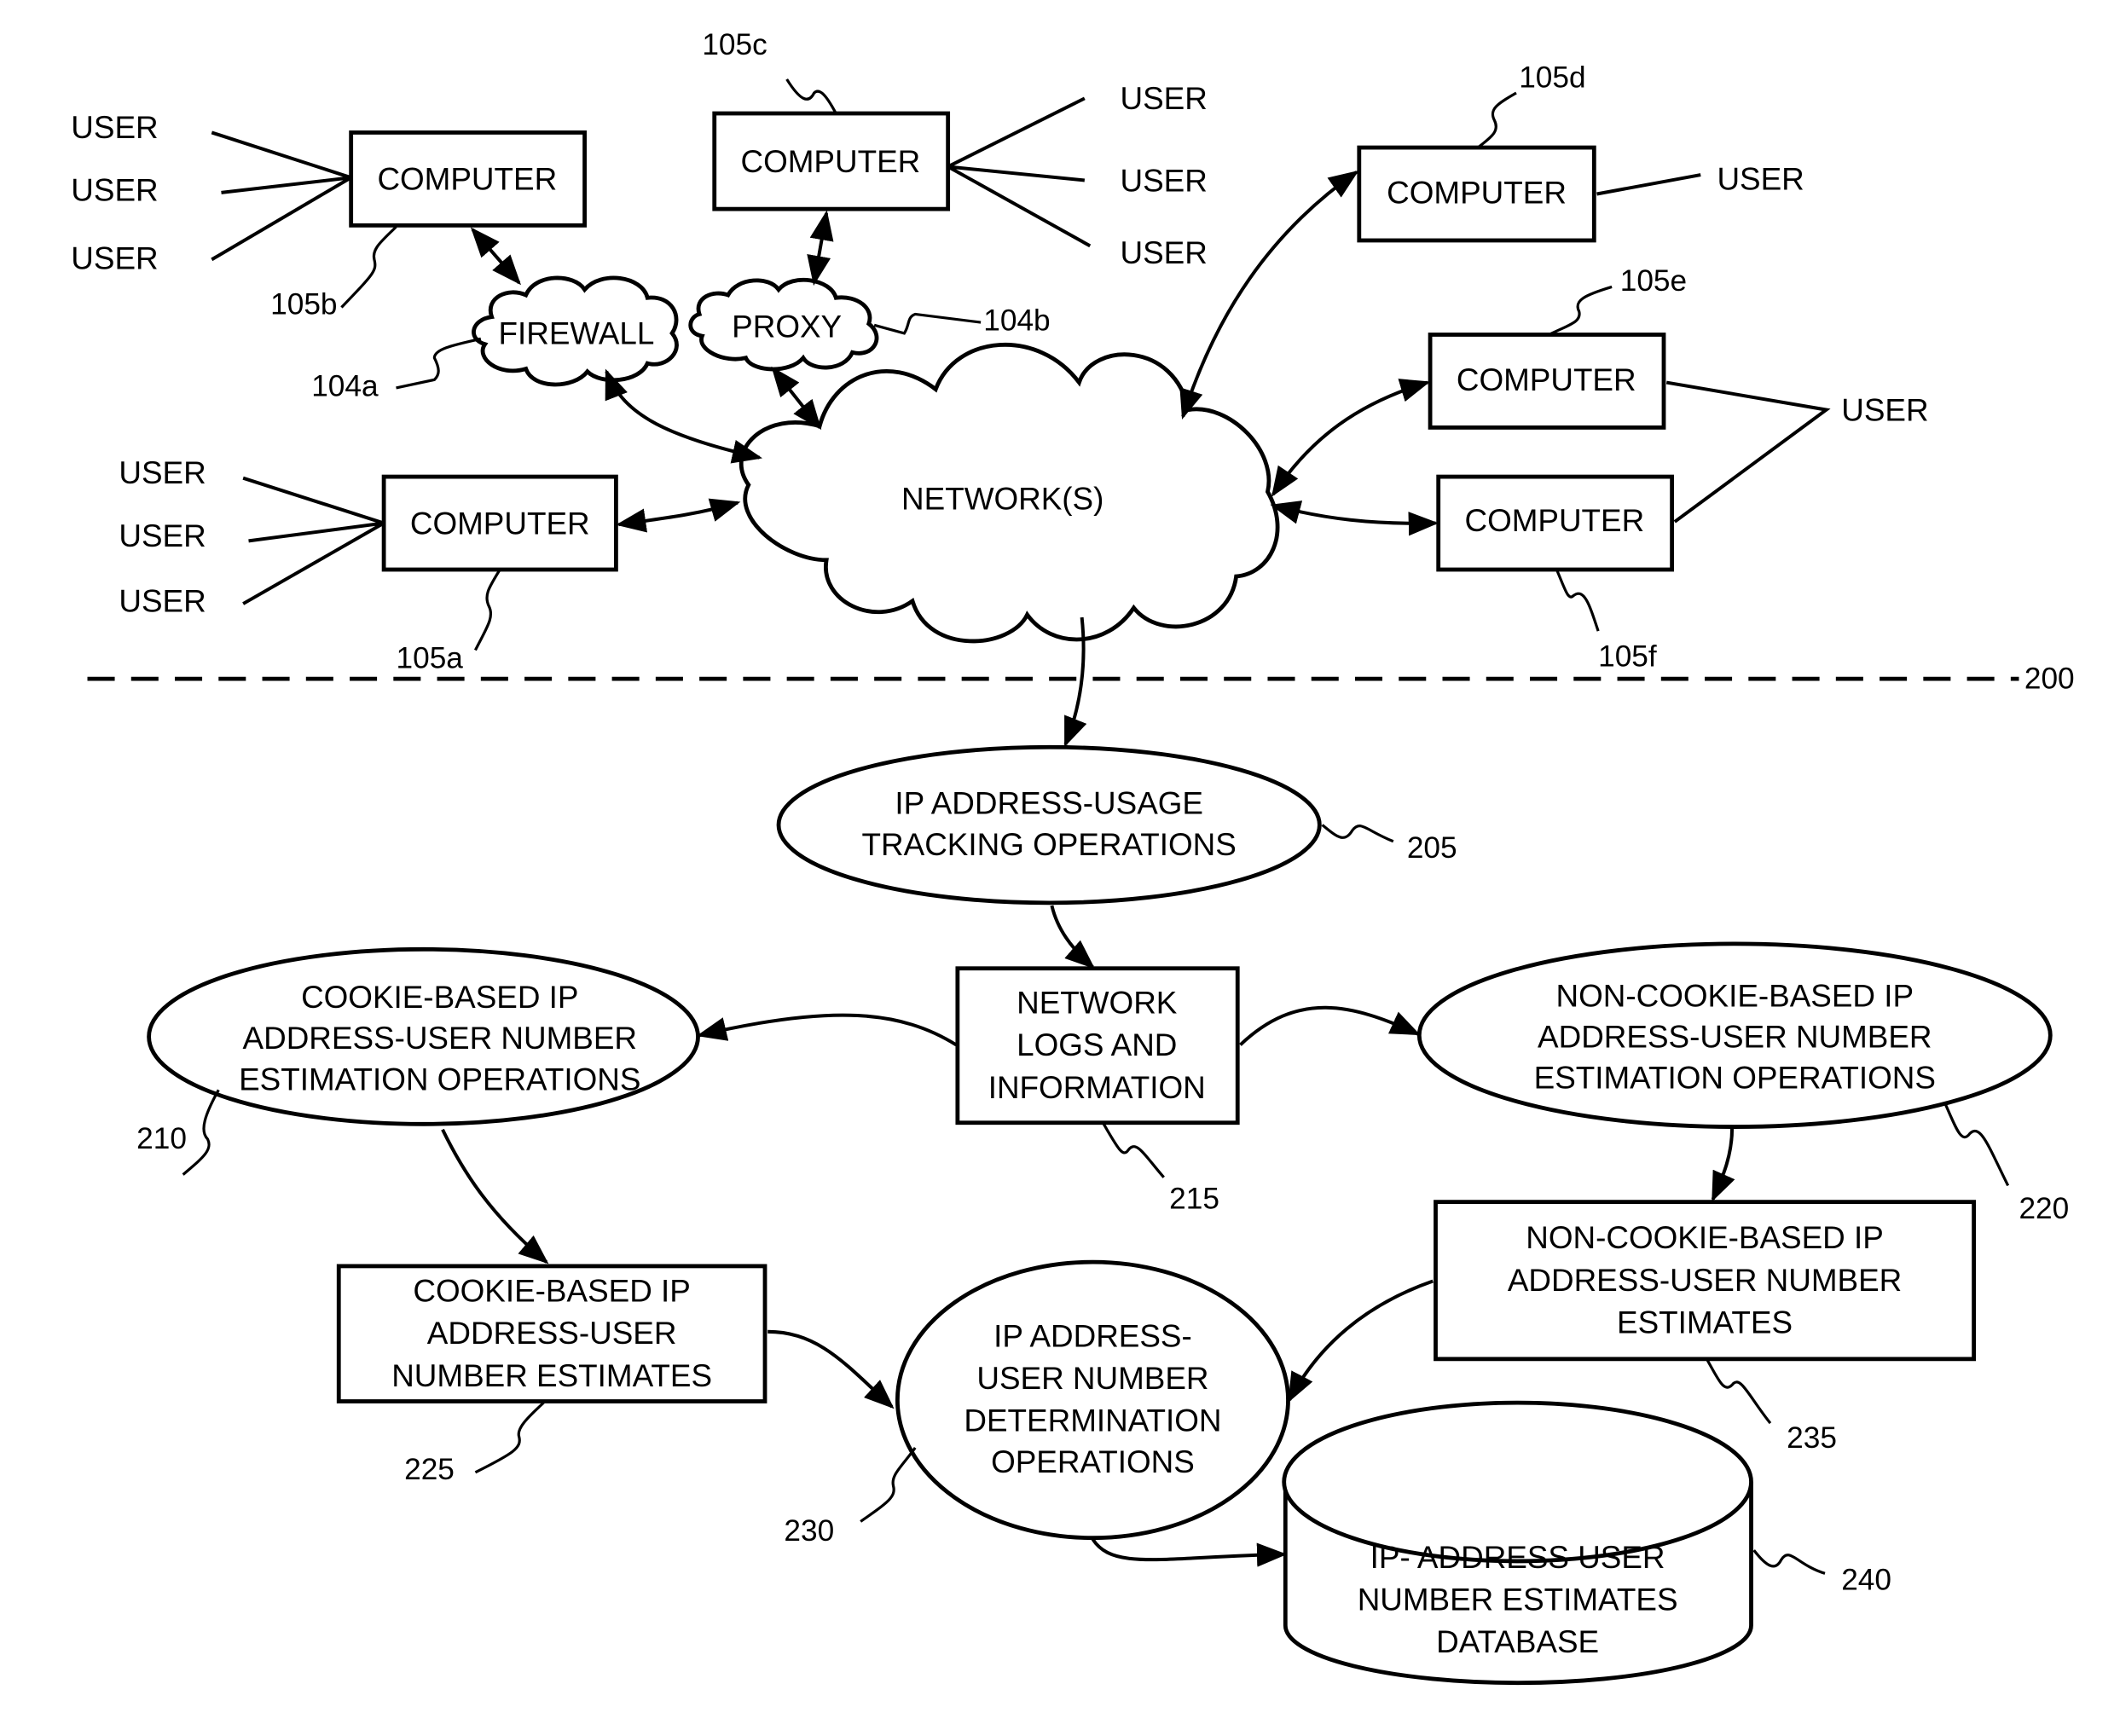 The image size is (2120, 1736). I want to click on cookie-ops-line-2: ADDRESS-USER NUMBER, so click(440, 1038).